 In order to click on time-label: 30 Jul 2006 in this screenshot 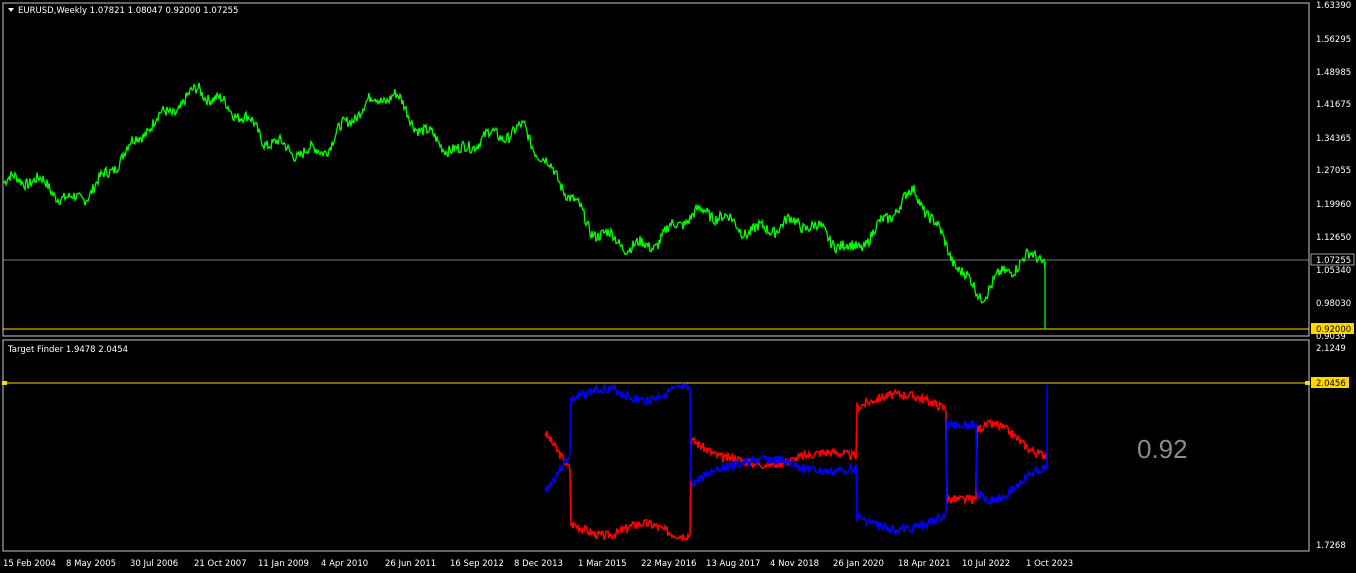, I will do `click(154, 564)`.